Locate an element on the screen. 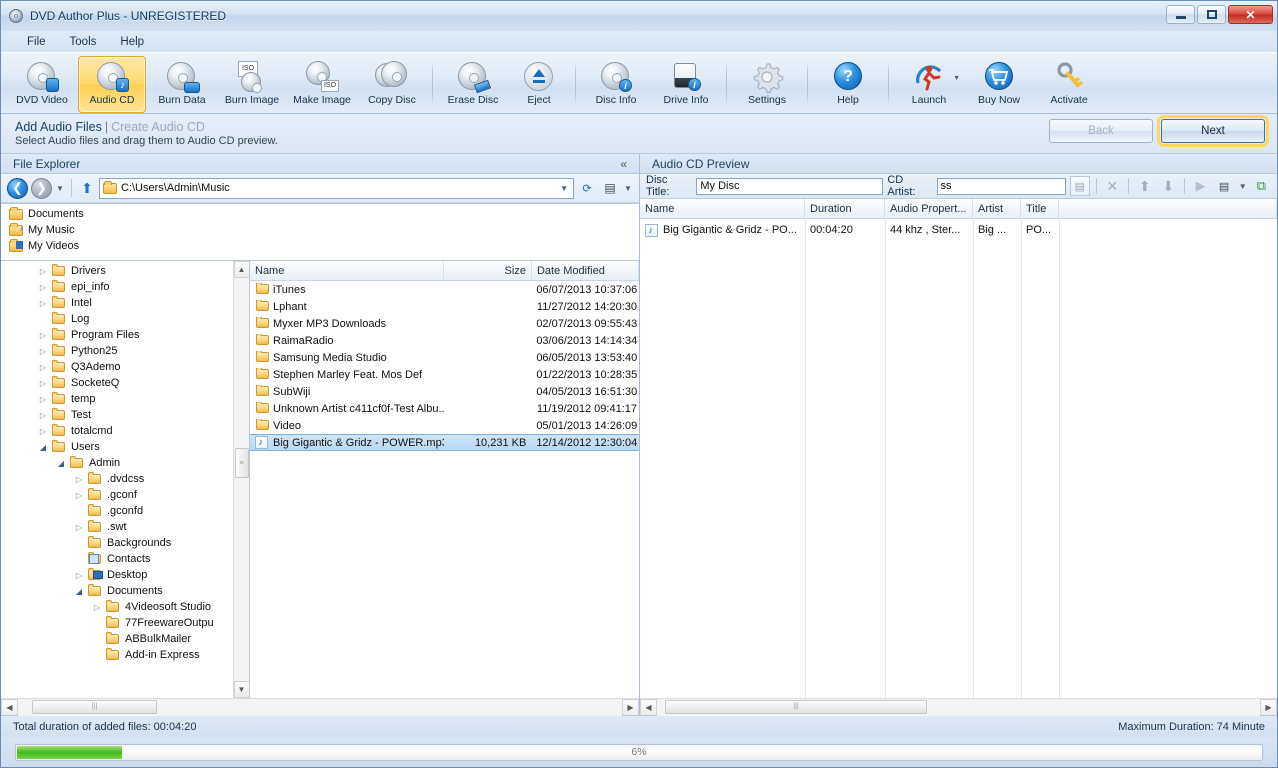 The height and width of the screenshot is (768, 1278). table-row: iTunes 06/07/2013 10:37:06 is located at coordinates (444, 289).